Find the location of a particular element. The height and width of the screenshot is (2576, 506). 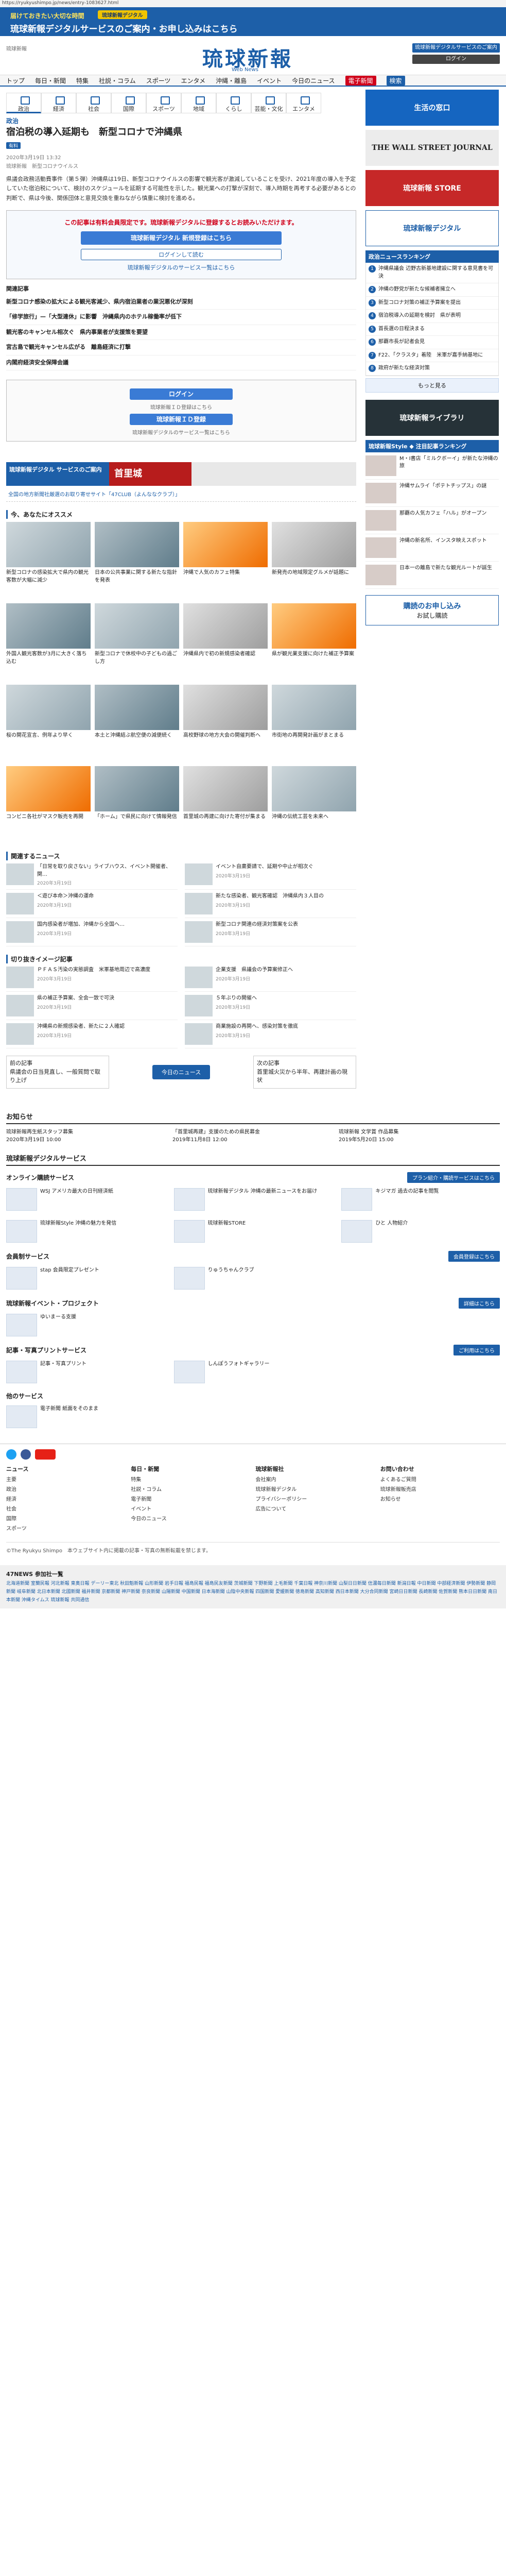

recommend-card: 市街地の再開発計画がまとまる is located at coordinates (314, 723).